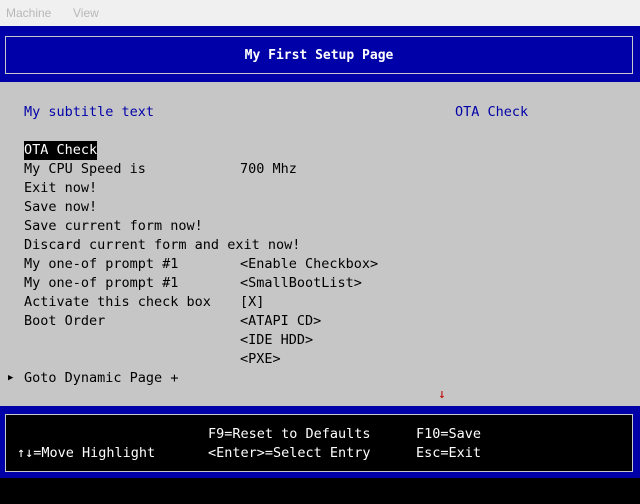  What do you see at coordinates (289, 434) in the screenshot?
I see `reset-defaults-hint: F9=Reset to Defaults` at bounding box center [289, 434].